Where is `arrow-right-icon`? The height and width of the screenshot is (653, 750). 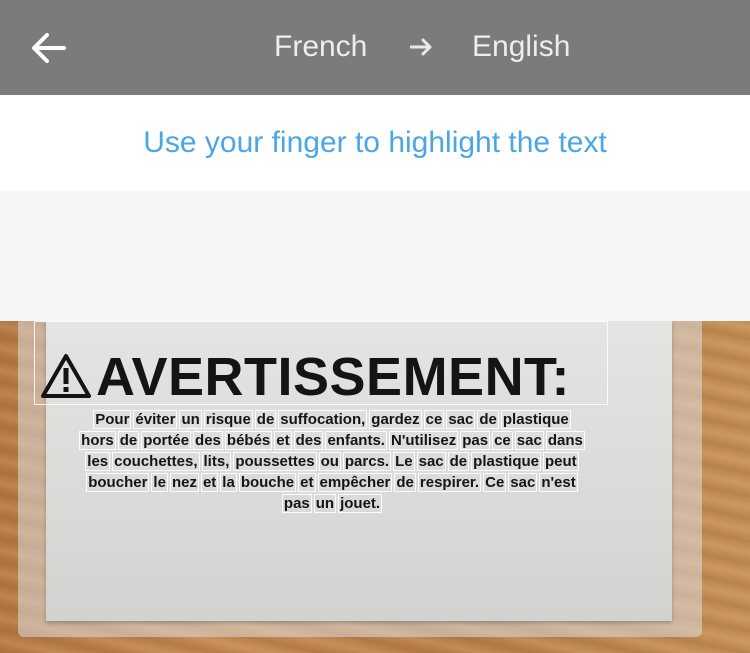
arrow-right-icon is located at coordinates (422, 47).